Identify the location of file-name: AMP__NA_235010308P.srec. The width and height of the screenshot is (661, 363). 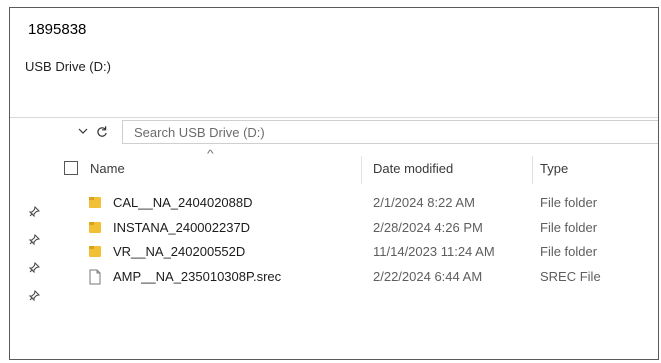
(197, 276).